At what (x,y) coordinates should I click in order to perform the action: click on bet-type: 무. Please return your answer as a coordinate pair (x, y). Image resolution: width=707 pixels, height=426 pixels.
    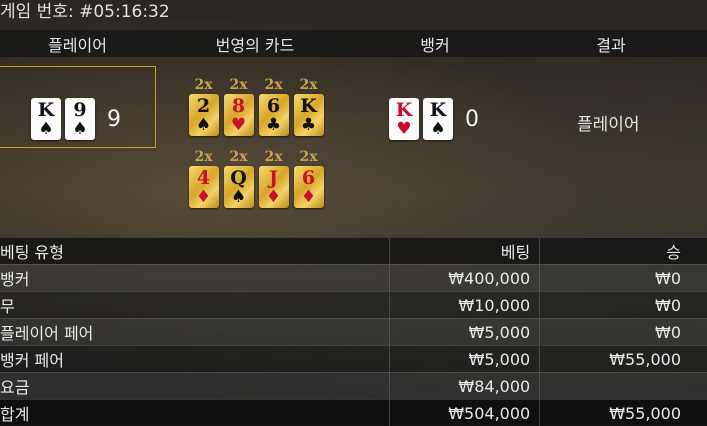
    Looking at the image, I should click on (195, 305).